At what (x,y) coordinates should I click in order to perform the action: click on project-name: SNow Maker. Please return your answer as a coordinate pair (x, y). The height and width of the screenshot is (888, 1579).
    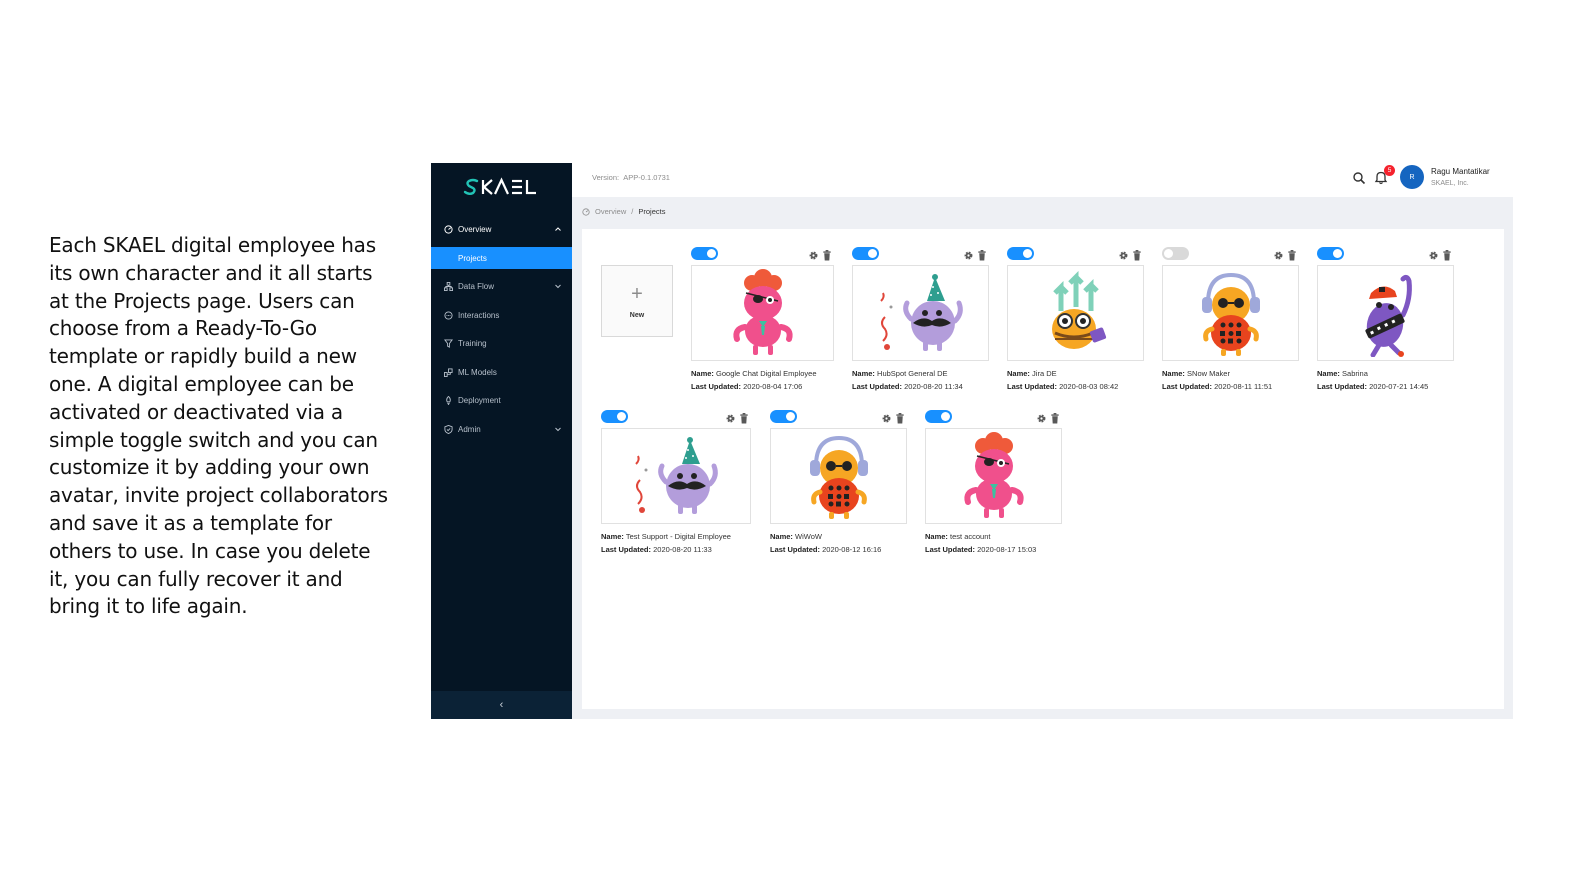
    Looking at the image, I should click on (1208, 373).